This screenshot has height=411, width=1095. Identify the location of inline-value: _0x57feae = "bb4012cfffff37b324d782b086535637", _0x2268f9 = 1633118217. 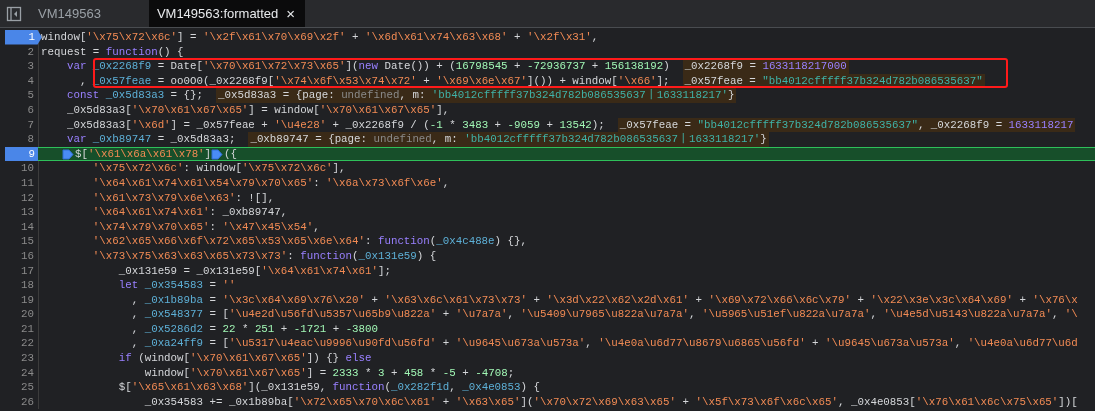
(846, 125).